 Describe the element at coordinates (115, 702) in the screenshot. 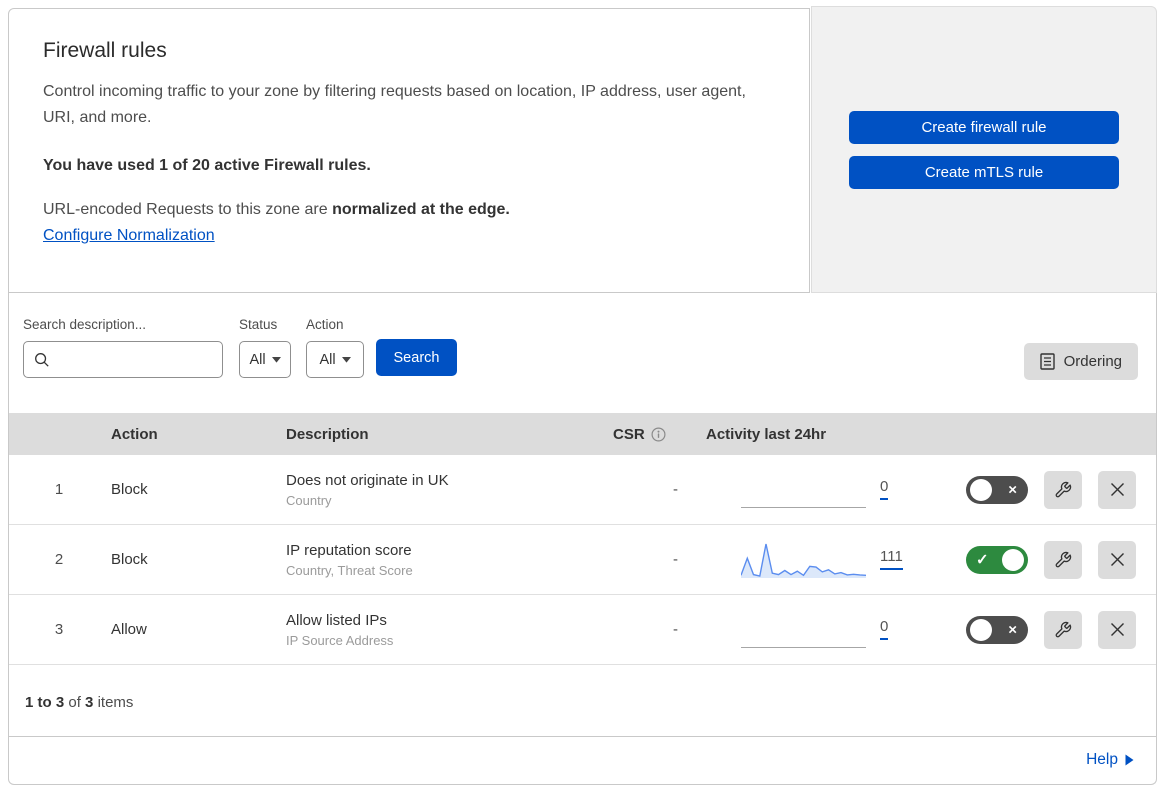

I see `items-label: items` at that location.